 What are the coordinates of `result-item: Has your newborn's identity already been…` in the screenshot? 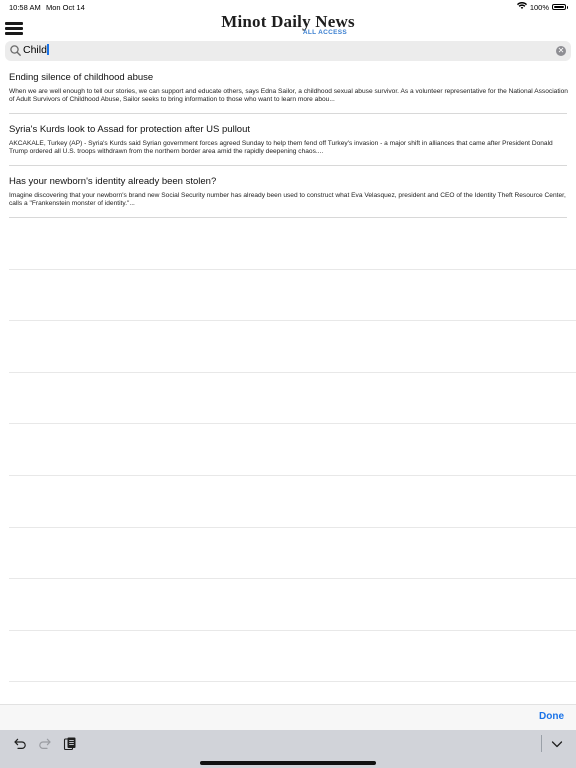 It's located at (288, 192).